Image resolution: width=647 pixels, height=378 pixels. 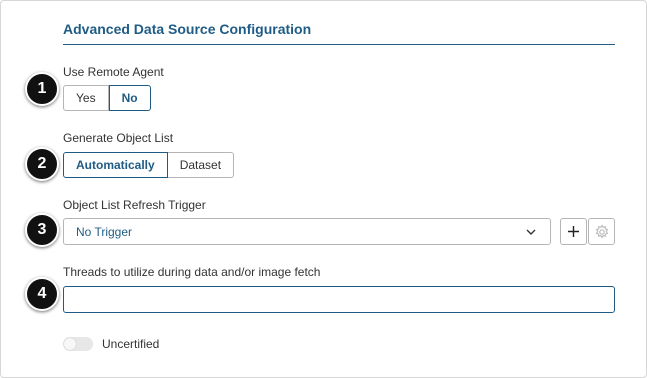 I want to click on add-trigger-button, so click(x=573, y=231).